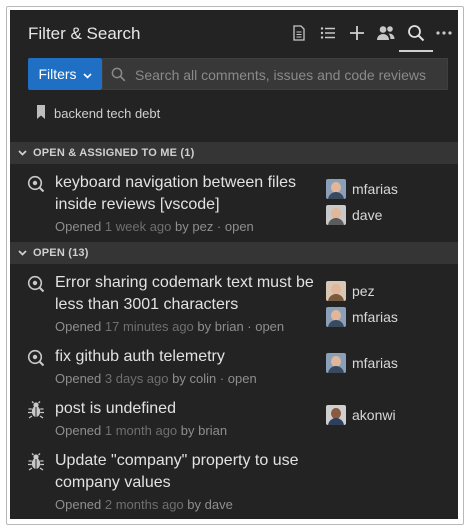 The height and width of the screenshot is (531, 470). I want to click on item-meta: Opened 17 minutes ago by brian · open, so click(187, 327).